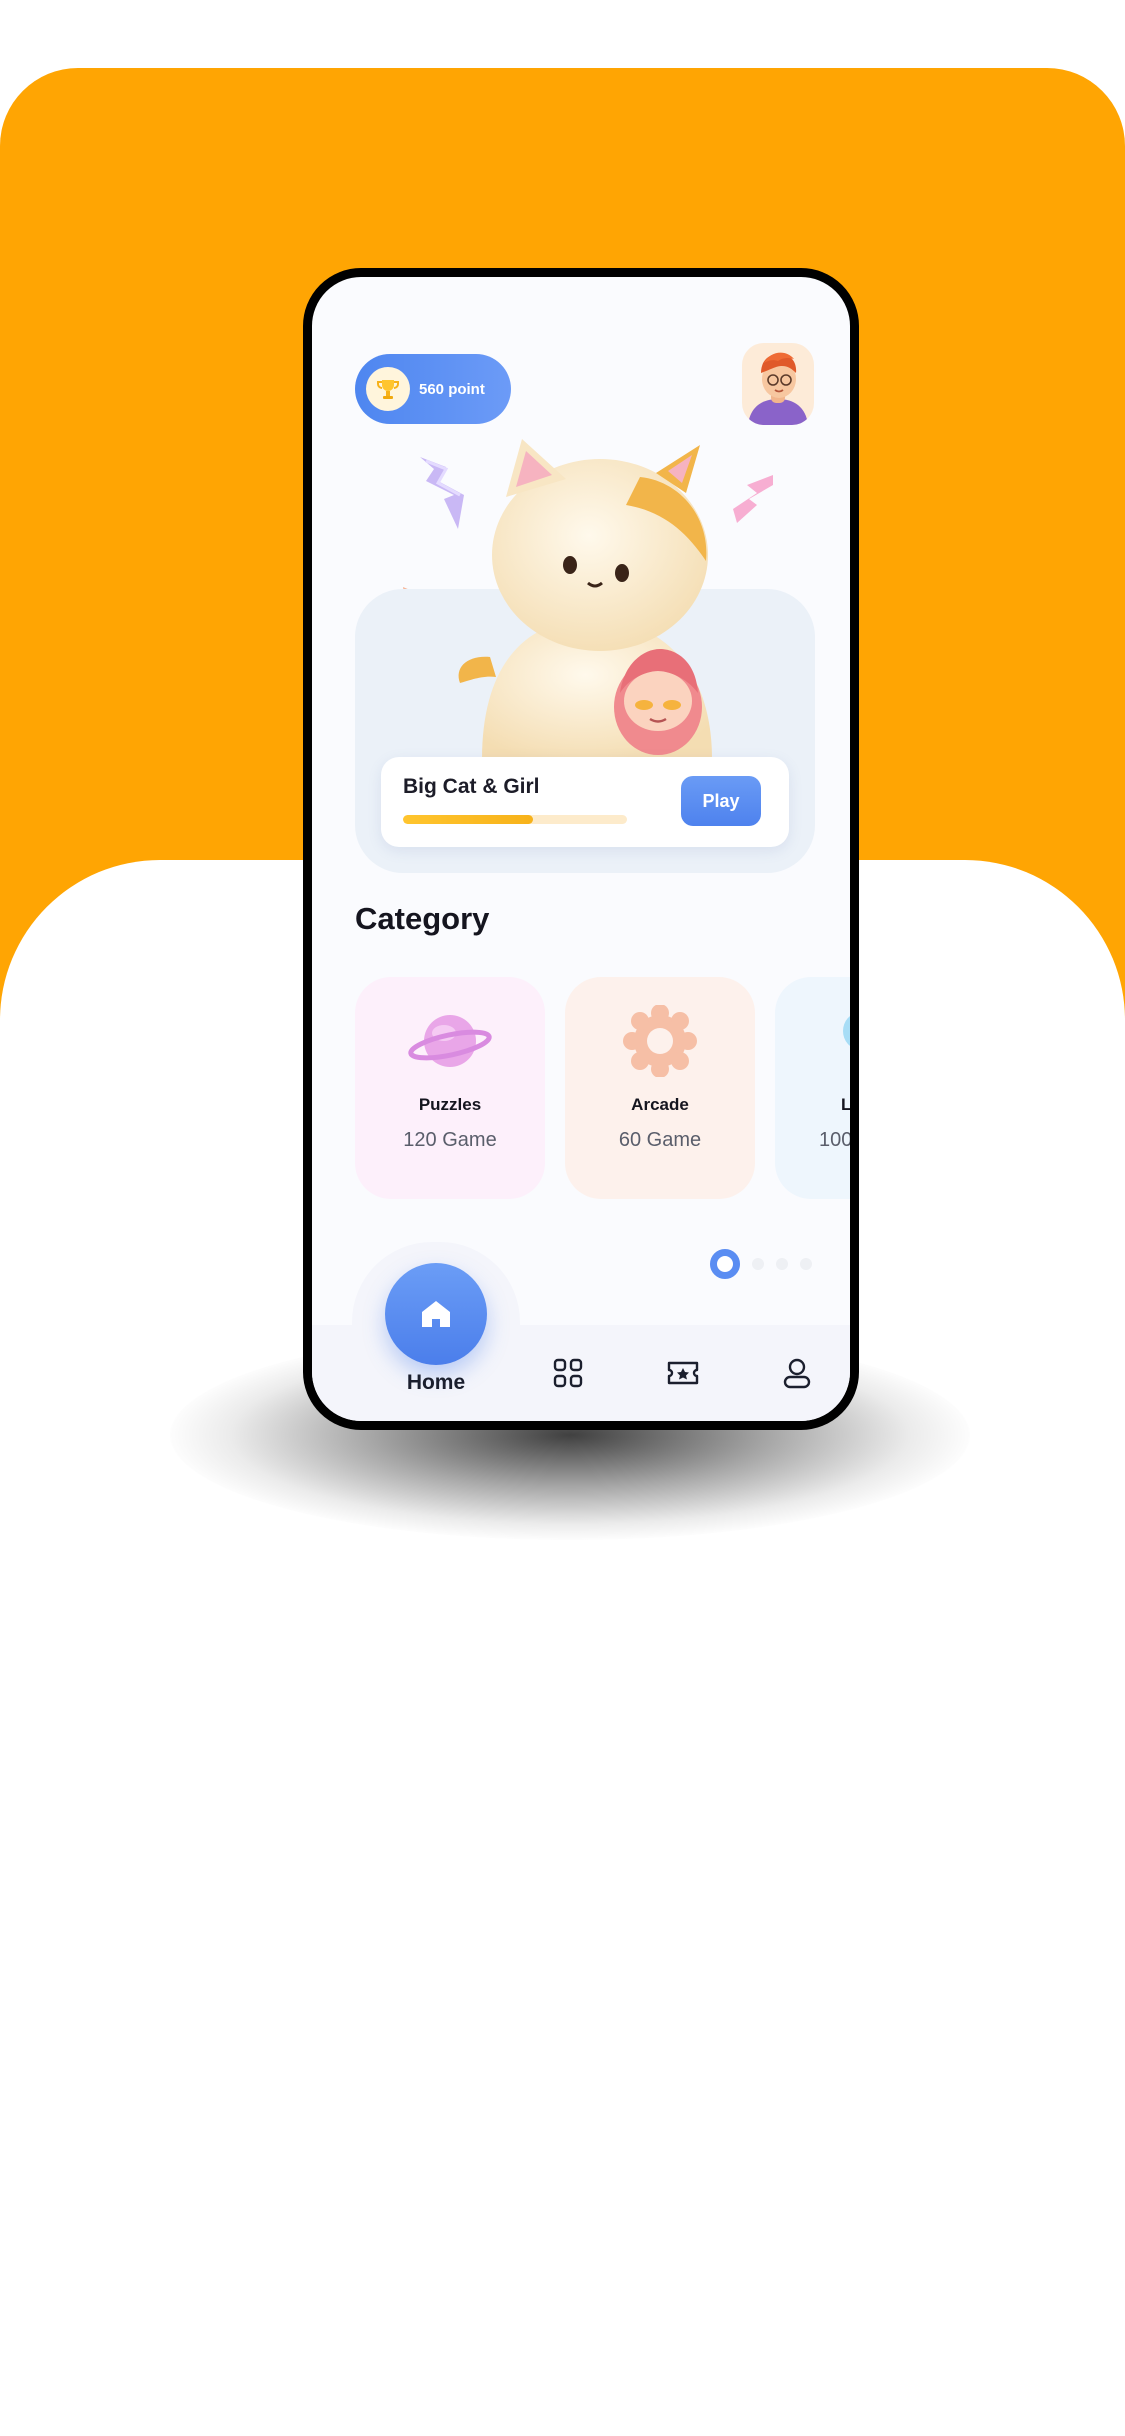  I want to click on home-button, so click(436, 1314).